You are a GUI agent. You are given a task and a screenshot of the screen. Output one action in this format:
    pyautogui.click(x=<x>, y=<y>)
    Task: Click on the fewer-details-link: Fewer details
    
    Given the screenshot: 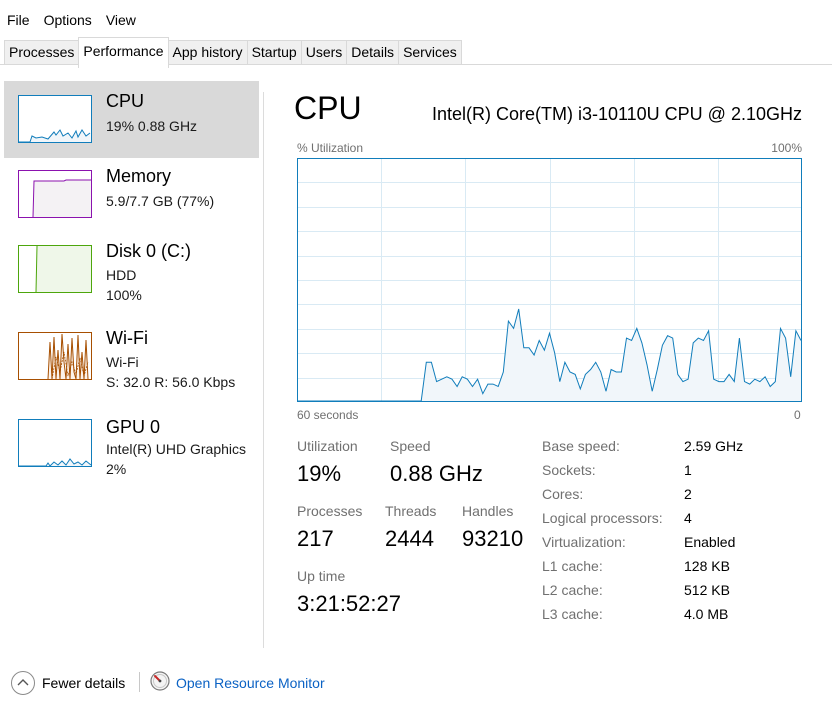 What is the action you would take?
    pyautogui.click(x=83, y=683)
    